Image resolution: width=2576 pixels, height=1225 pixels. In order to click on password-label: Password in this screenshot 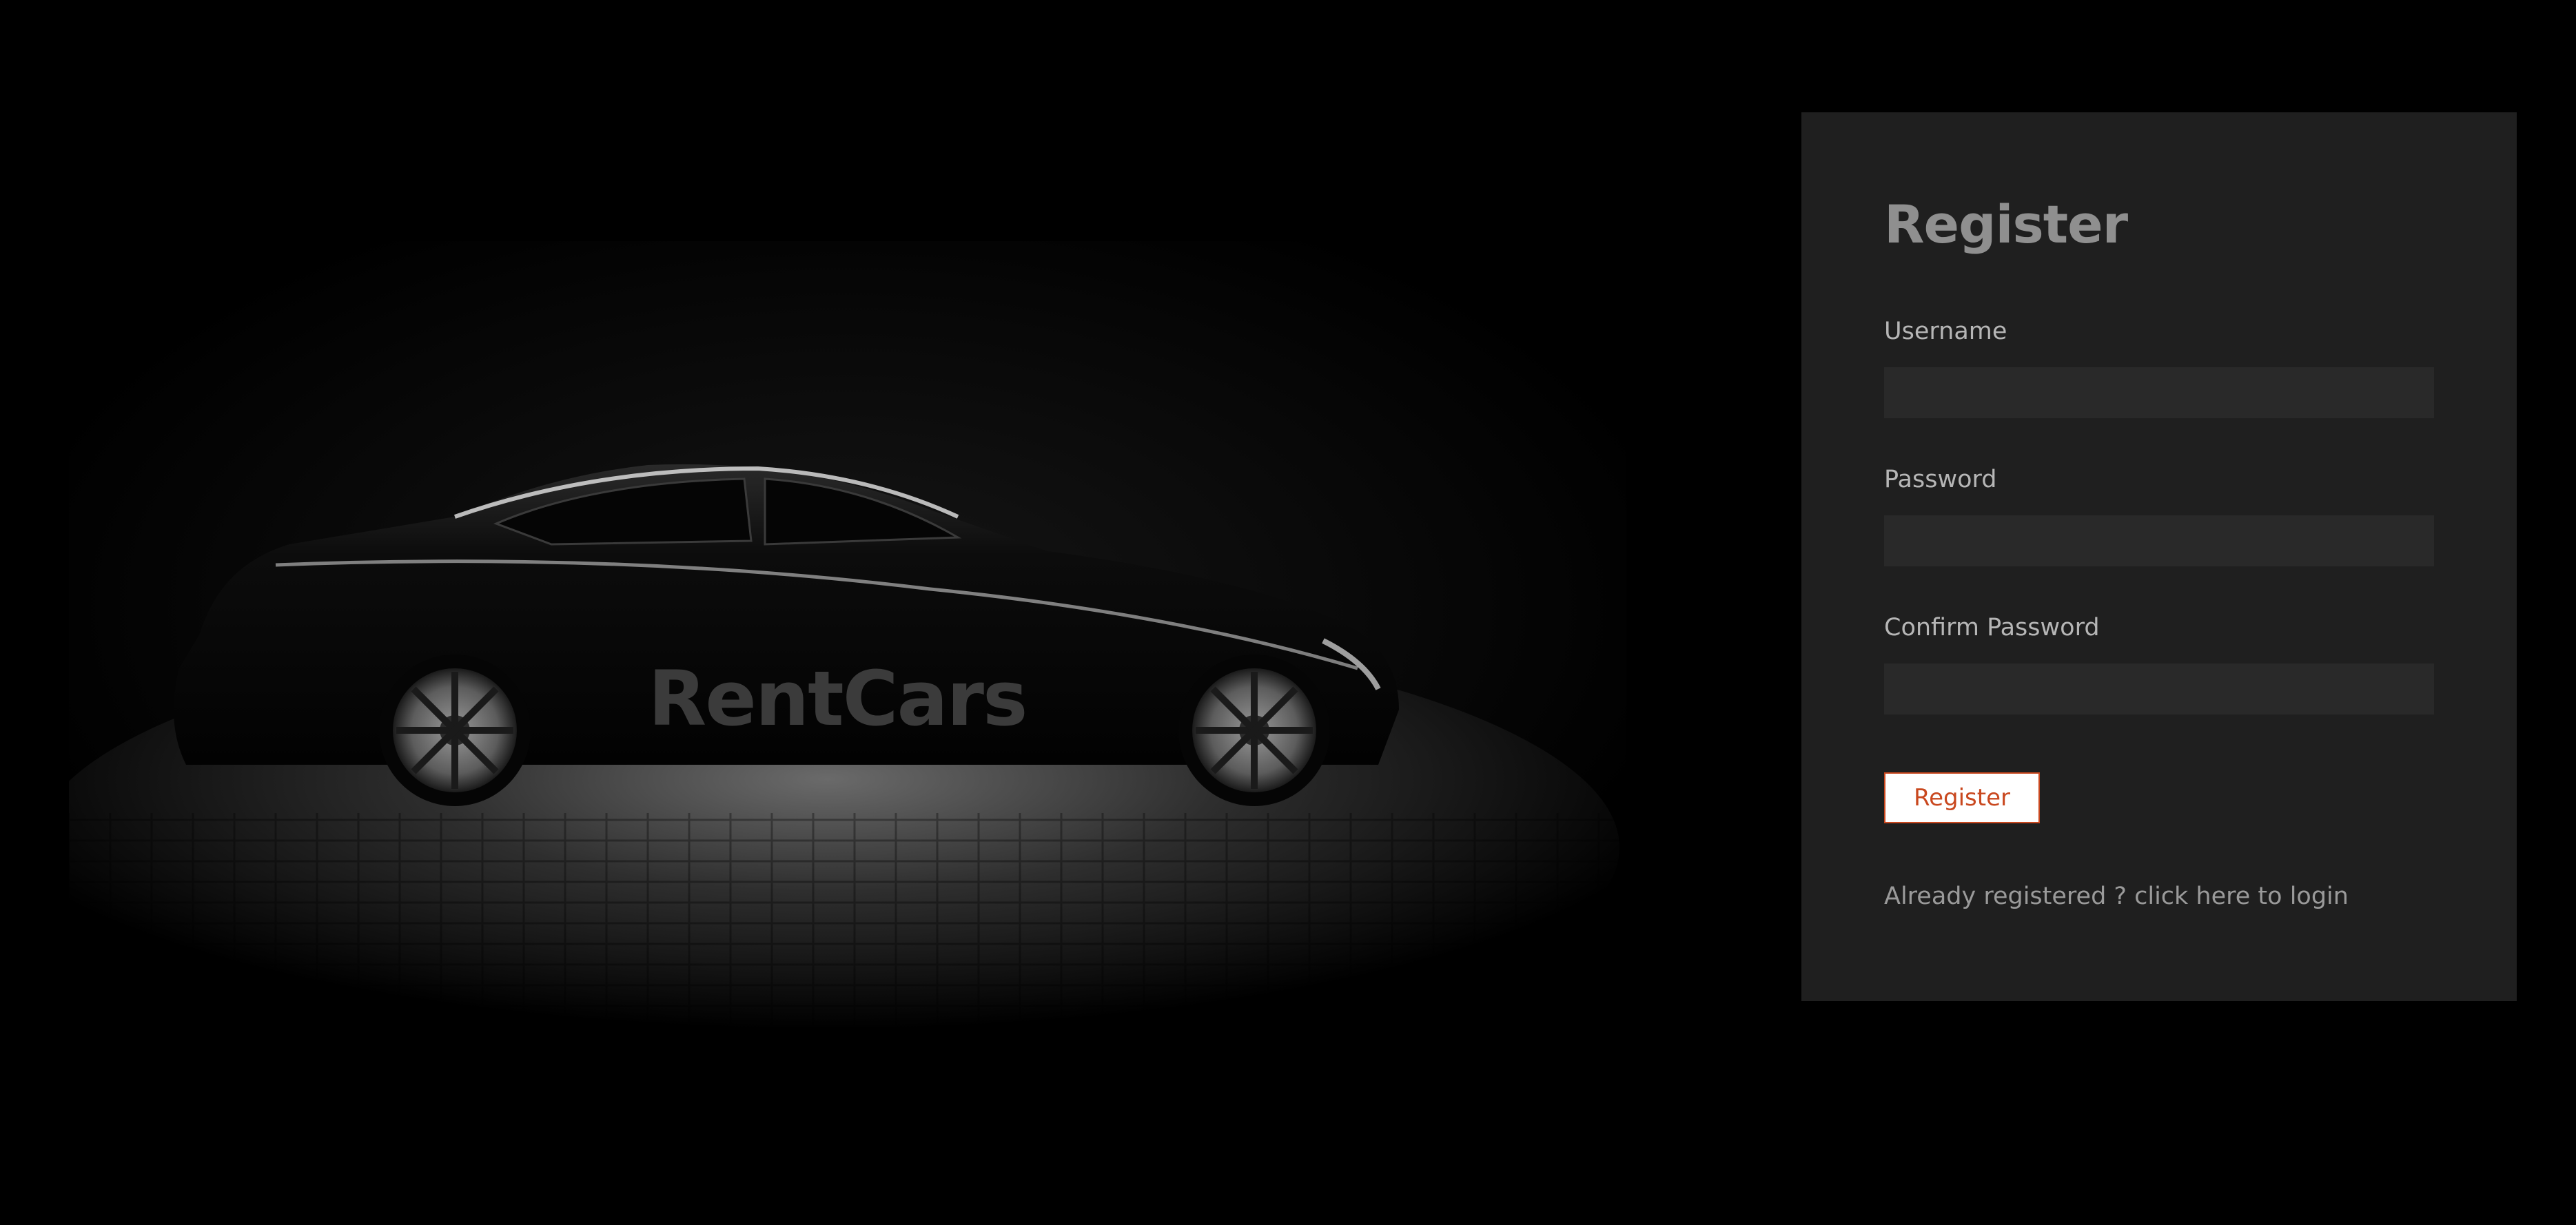, I will do `click(1940, 479)`.